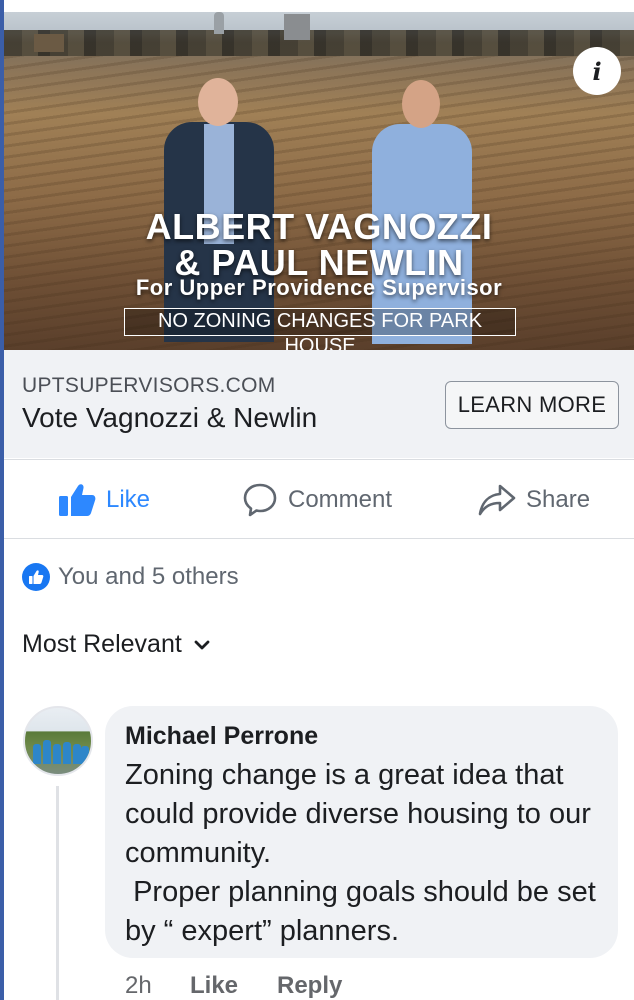 This screenshot has height=1000, width=634. I want to click on share-button: Share, so click(534, 500).